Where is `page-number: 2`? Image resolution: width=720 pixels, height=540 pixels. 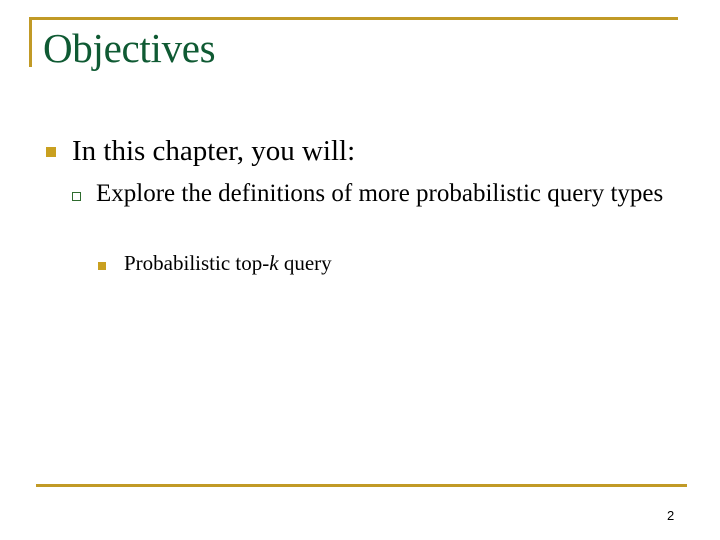 page-number: 2 is located at coordinates (671, 515).